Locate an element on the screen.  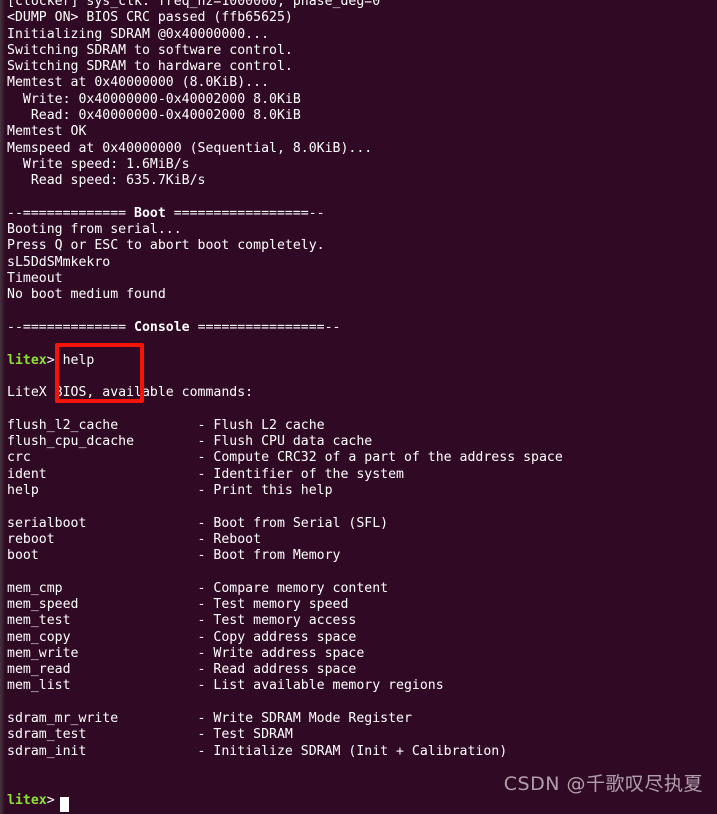
command-row: ident - Identifier of the system is located at coordinates (205, 474).